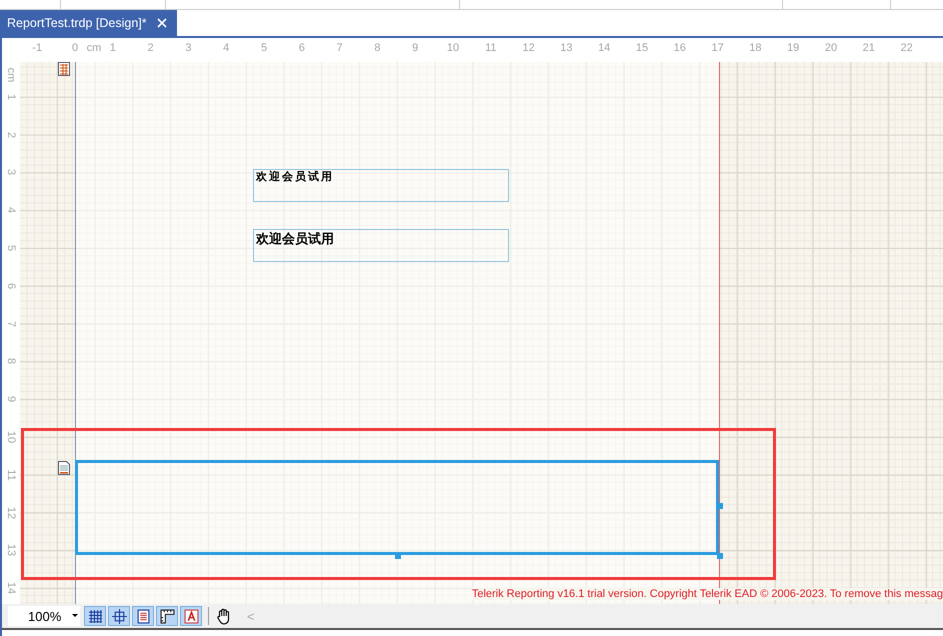 The height and width of the screenshot is (636, 943). Describe the element at coordinates (161, 23) in the screenshot. I see `close-icon` at that location.